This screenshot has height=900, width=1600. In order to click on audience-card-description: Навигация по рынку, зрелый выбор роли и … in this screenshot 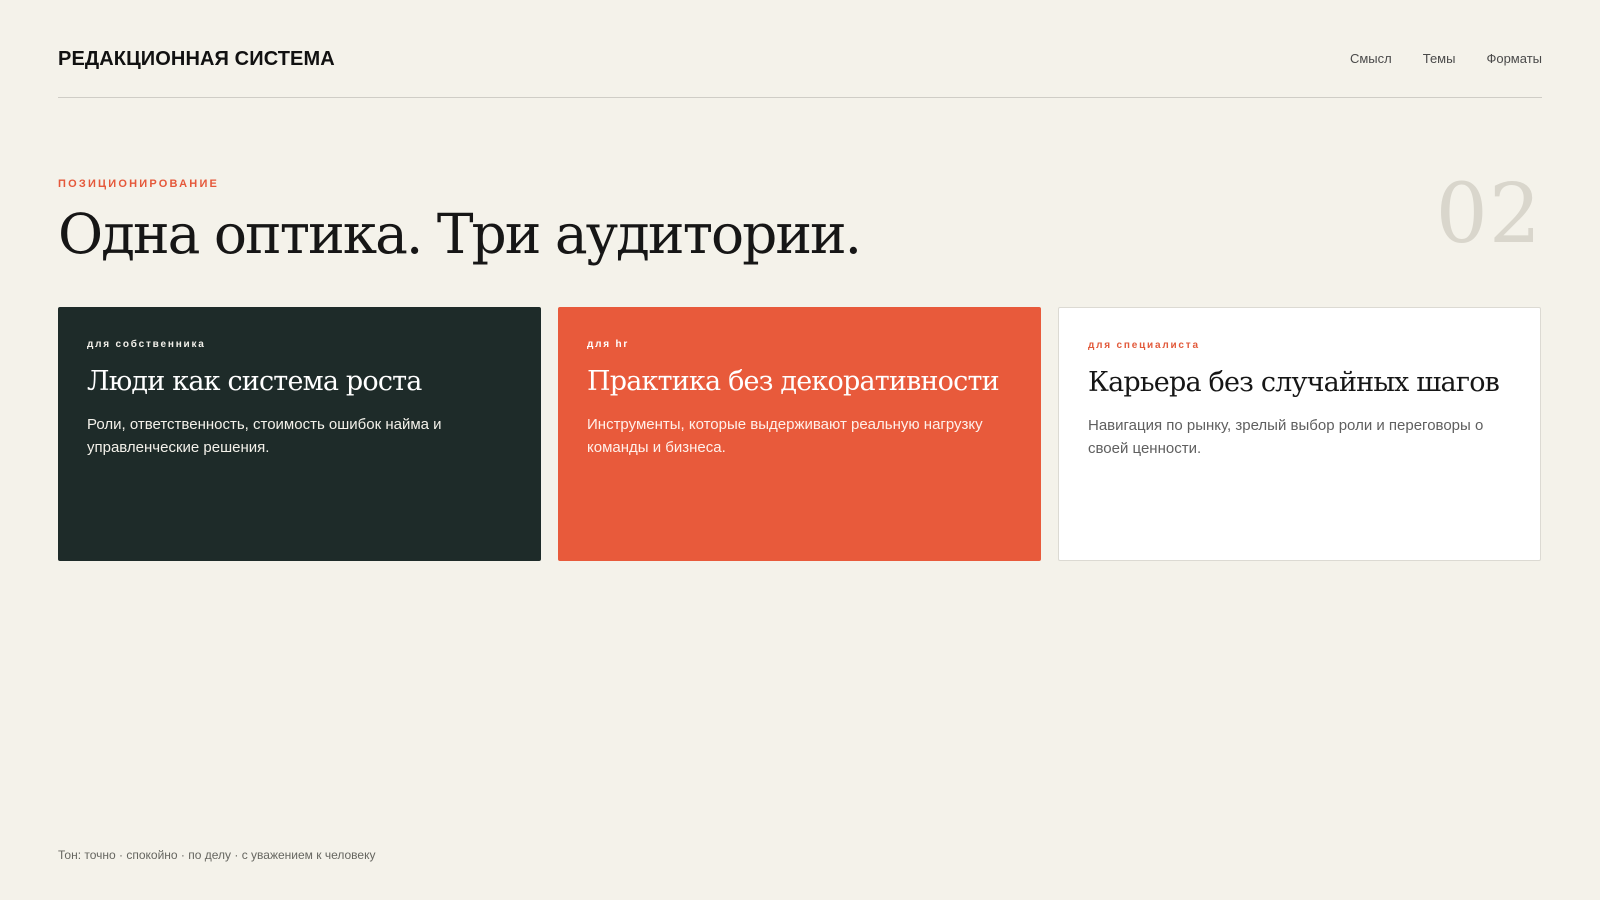, I will do `click(1286, 437)`.